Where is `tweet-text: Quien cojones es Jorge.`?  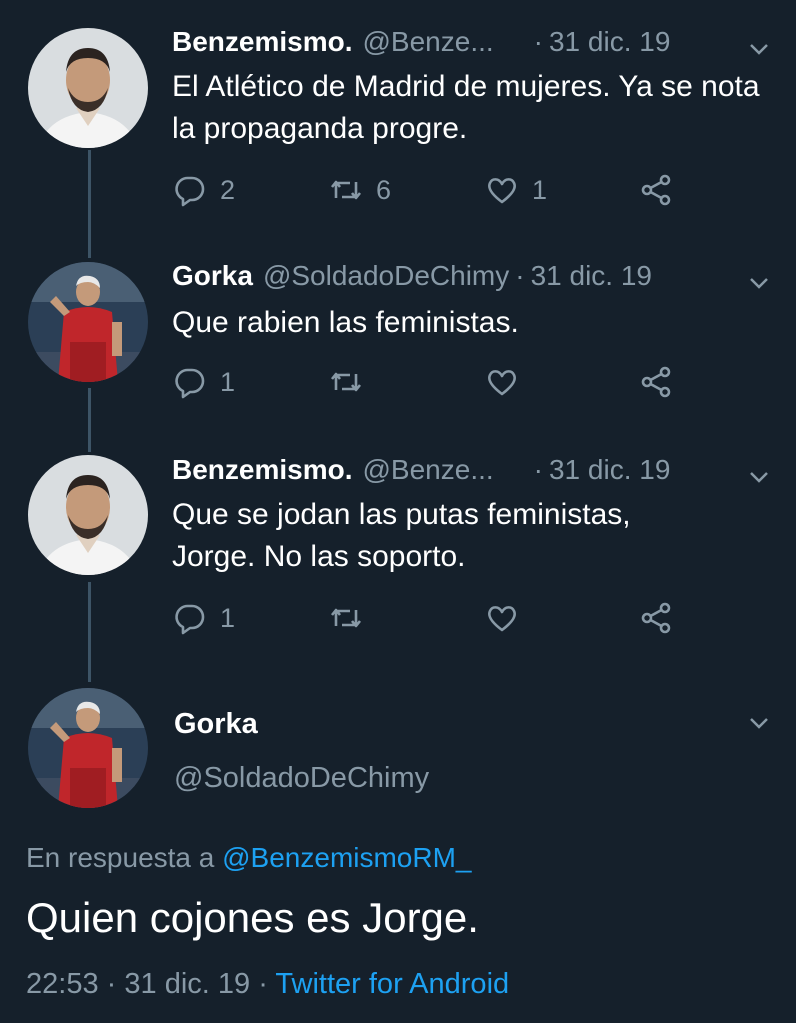 tweet-text: Quien cojones es Jorge. is located at coordinates (252, 917).